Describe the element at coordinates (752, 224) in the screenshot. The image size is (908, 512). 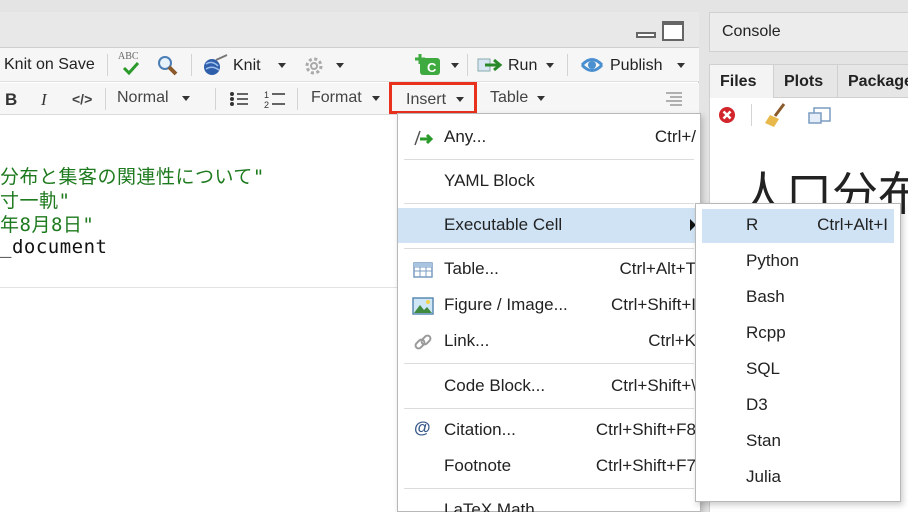
I see `submenu-item-label: R` at that location.